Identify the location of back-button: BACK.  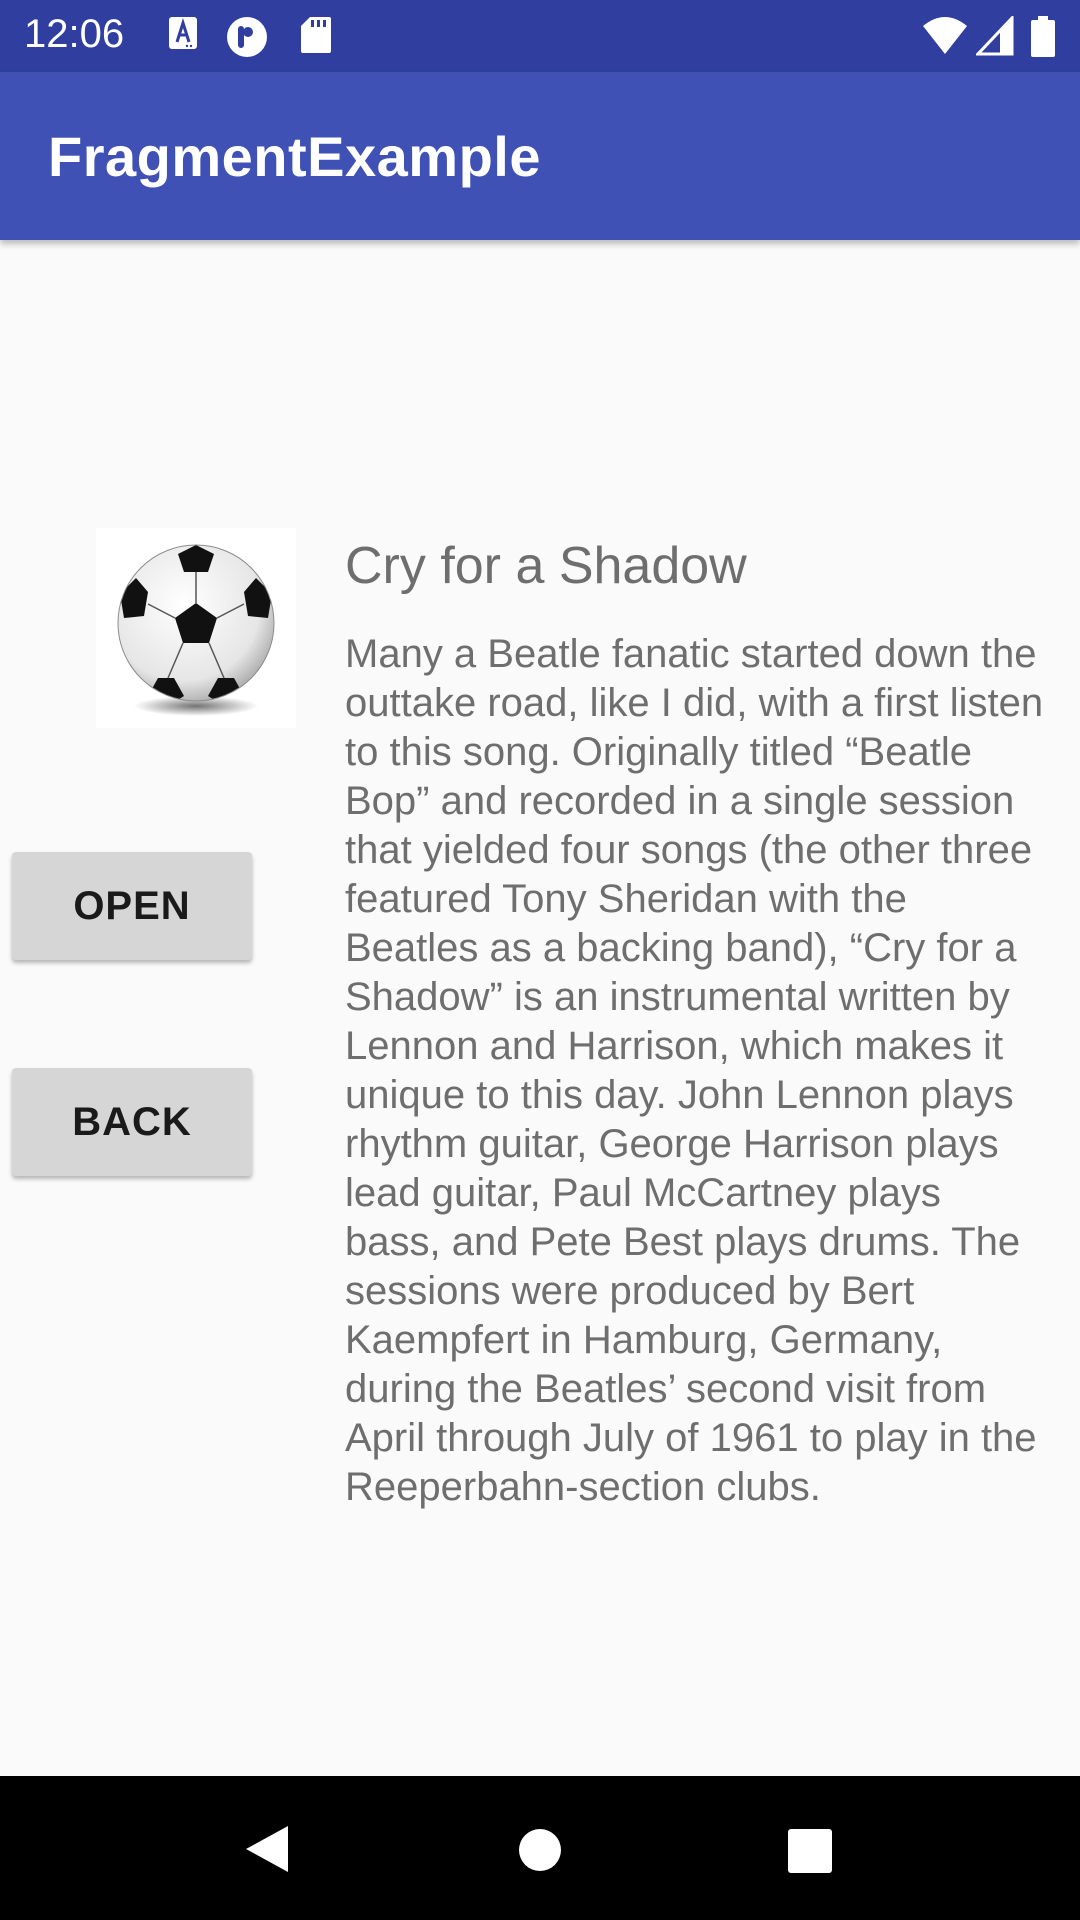
(132, 1122).